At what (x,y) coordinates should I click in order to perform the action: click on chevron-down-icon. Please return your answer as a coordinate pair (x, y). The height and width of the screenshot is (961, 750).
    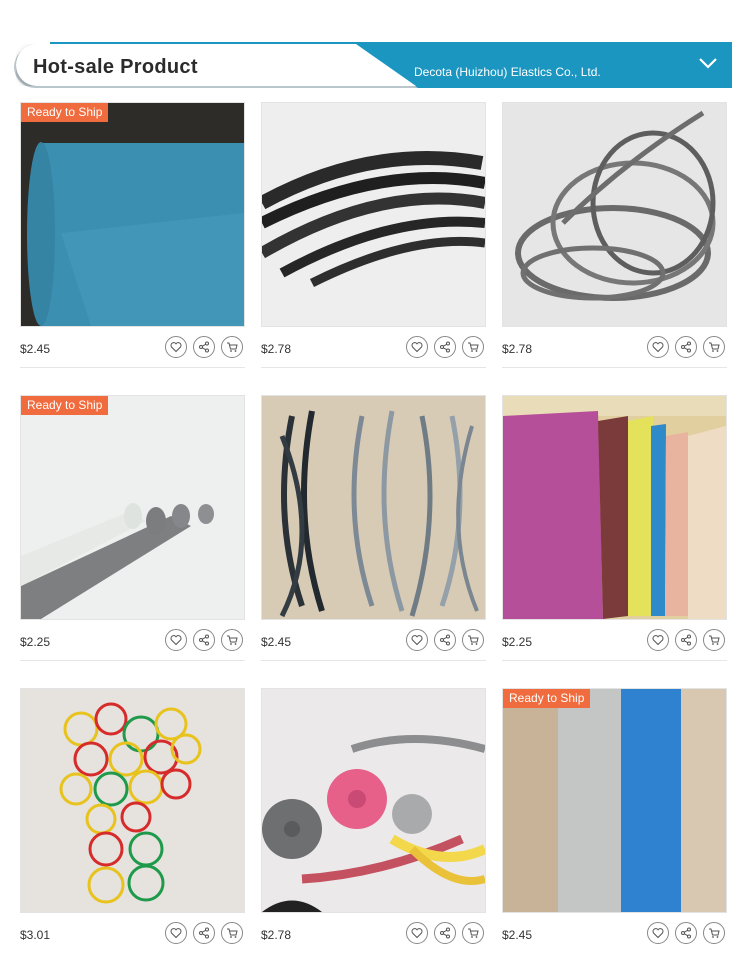
    Looking at the image, I should click on (708, 63).